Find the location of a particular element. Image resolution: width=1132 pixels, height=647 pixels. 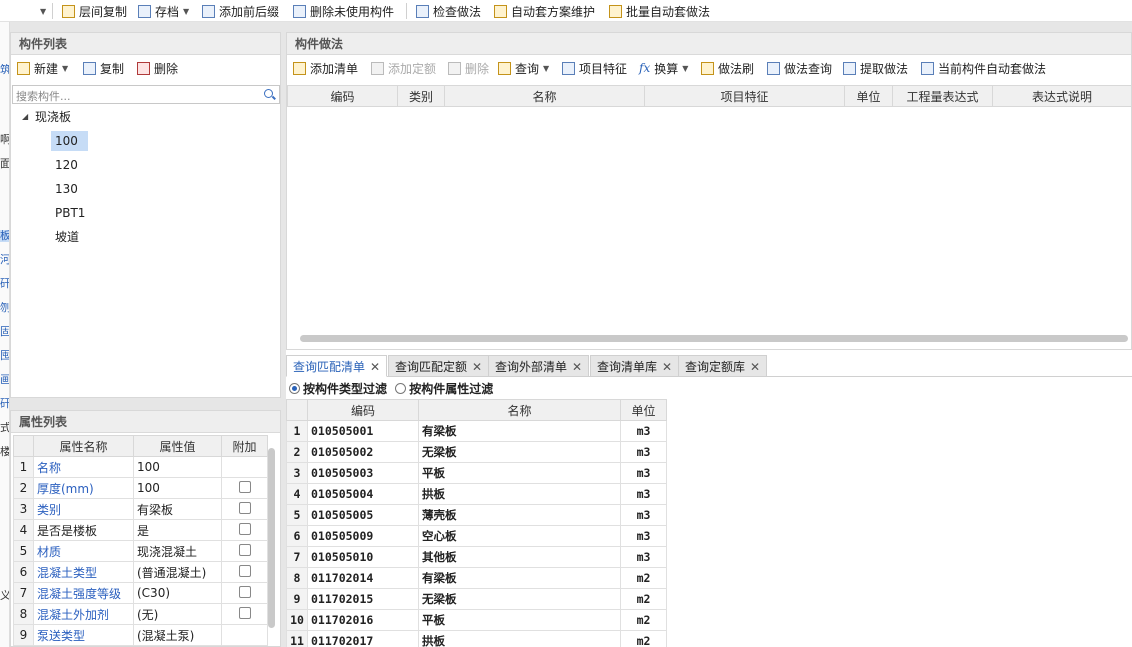

strip-label: 板 is located at coordinates (4, 236).